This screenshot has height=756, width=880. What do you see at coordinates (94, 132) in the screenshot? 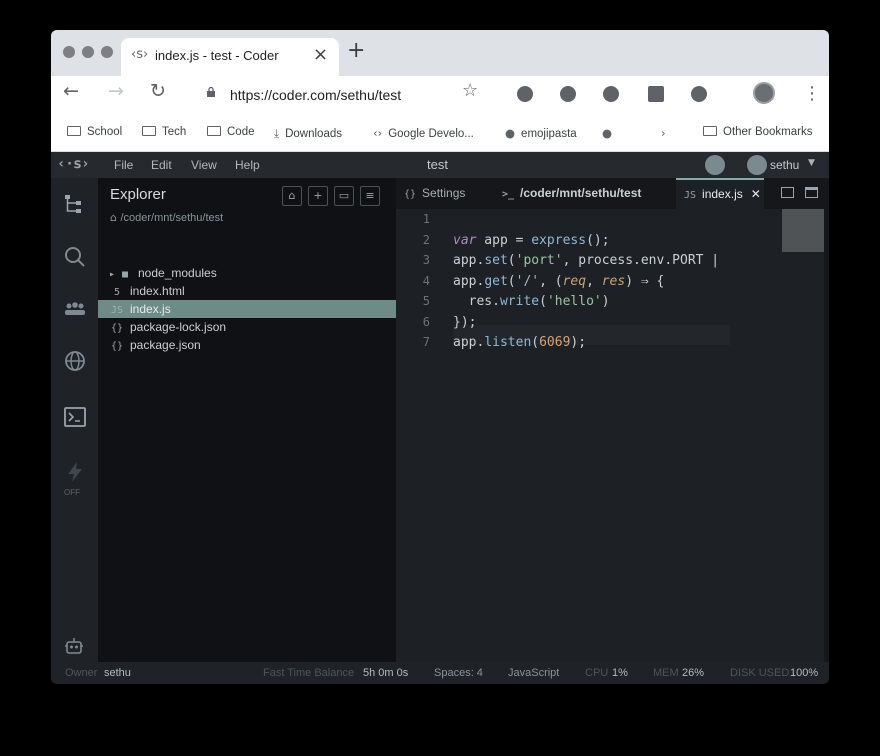
I see `bookmark-school: School` at bounding box center [94, 132].